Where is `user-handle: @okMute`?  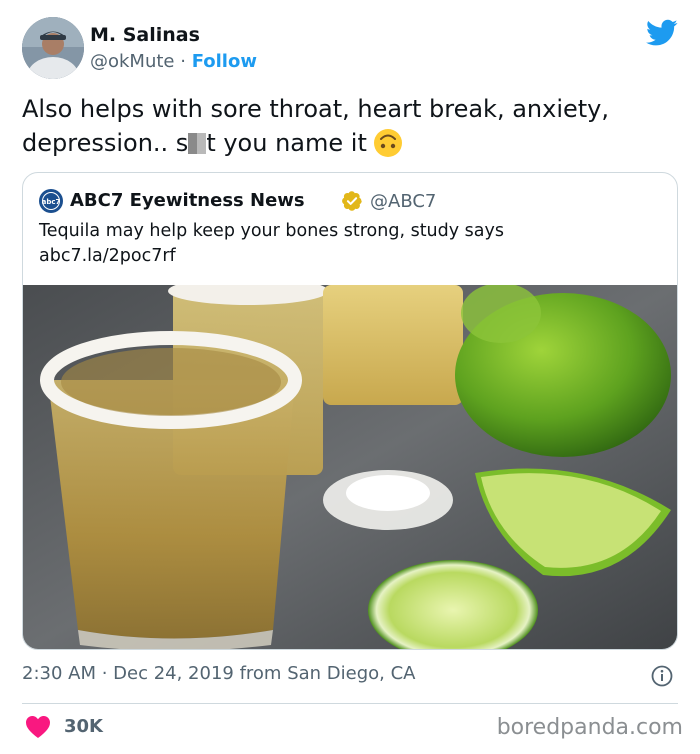
user-handle: @okMute is located at coordinates (132, 61).